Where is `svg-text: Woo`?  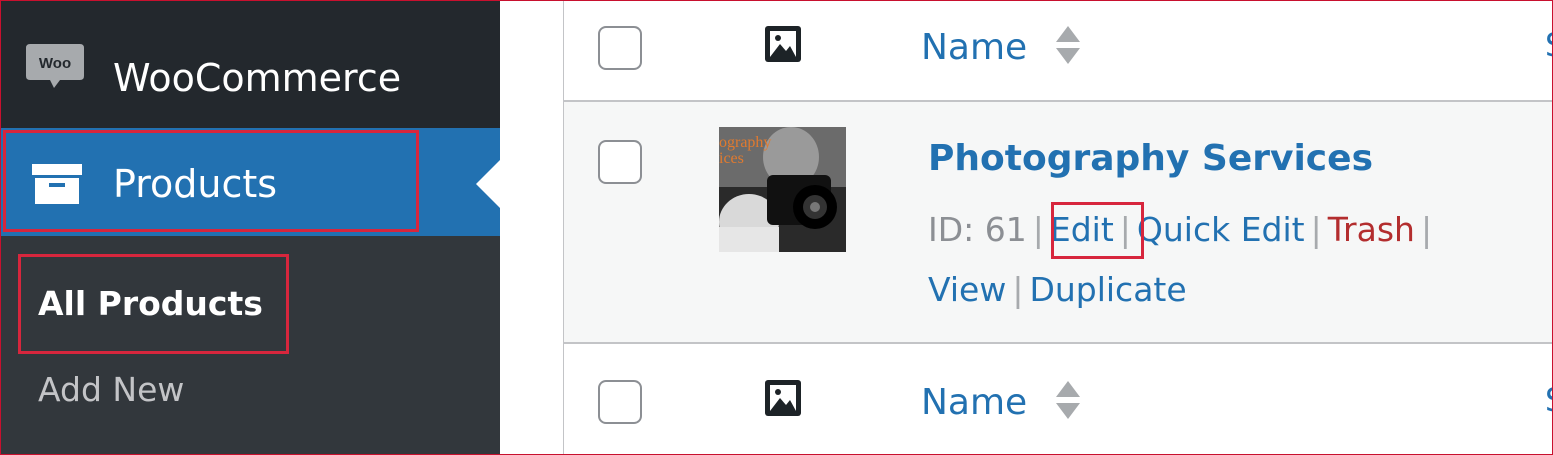 svg-text: Woo is located at coordinates (55, 63).